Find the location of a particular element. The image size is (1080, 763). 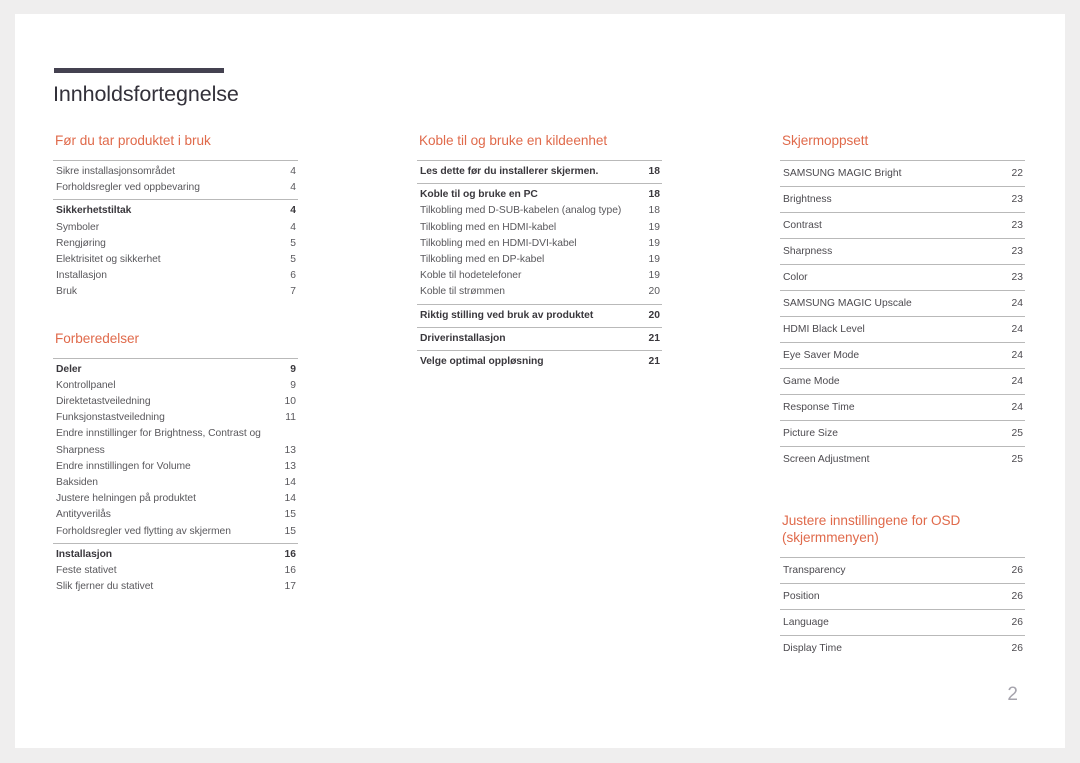

toc-entry: SAMSUNG MAGIC Bright 22 is located at coordinates (902, 173).